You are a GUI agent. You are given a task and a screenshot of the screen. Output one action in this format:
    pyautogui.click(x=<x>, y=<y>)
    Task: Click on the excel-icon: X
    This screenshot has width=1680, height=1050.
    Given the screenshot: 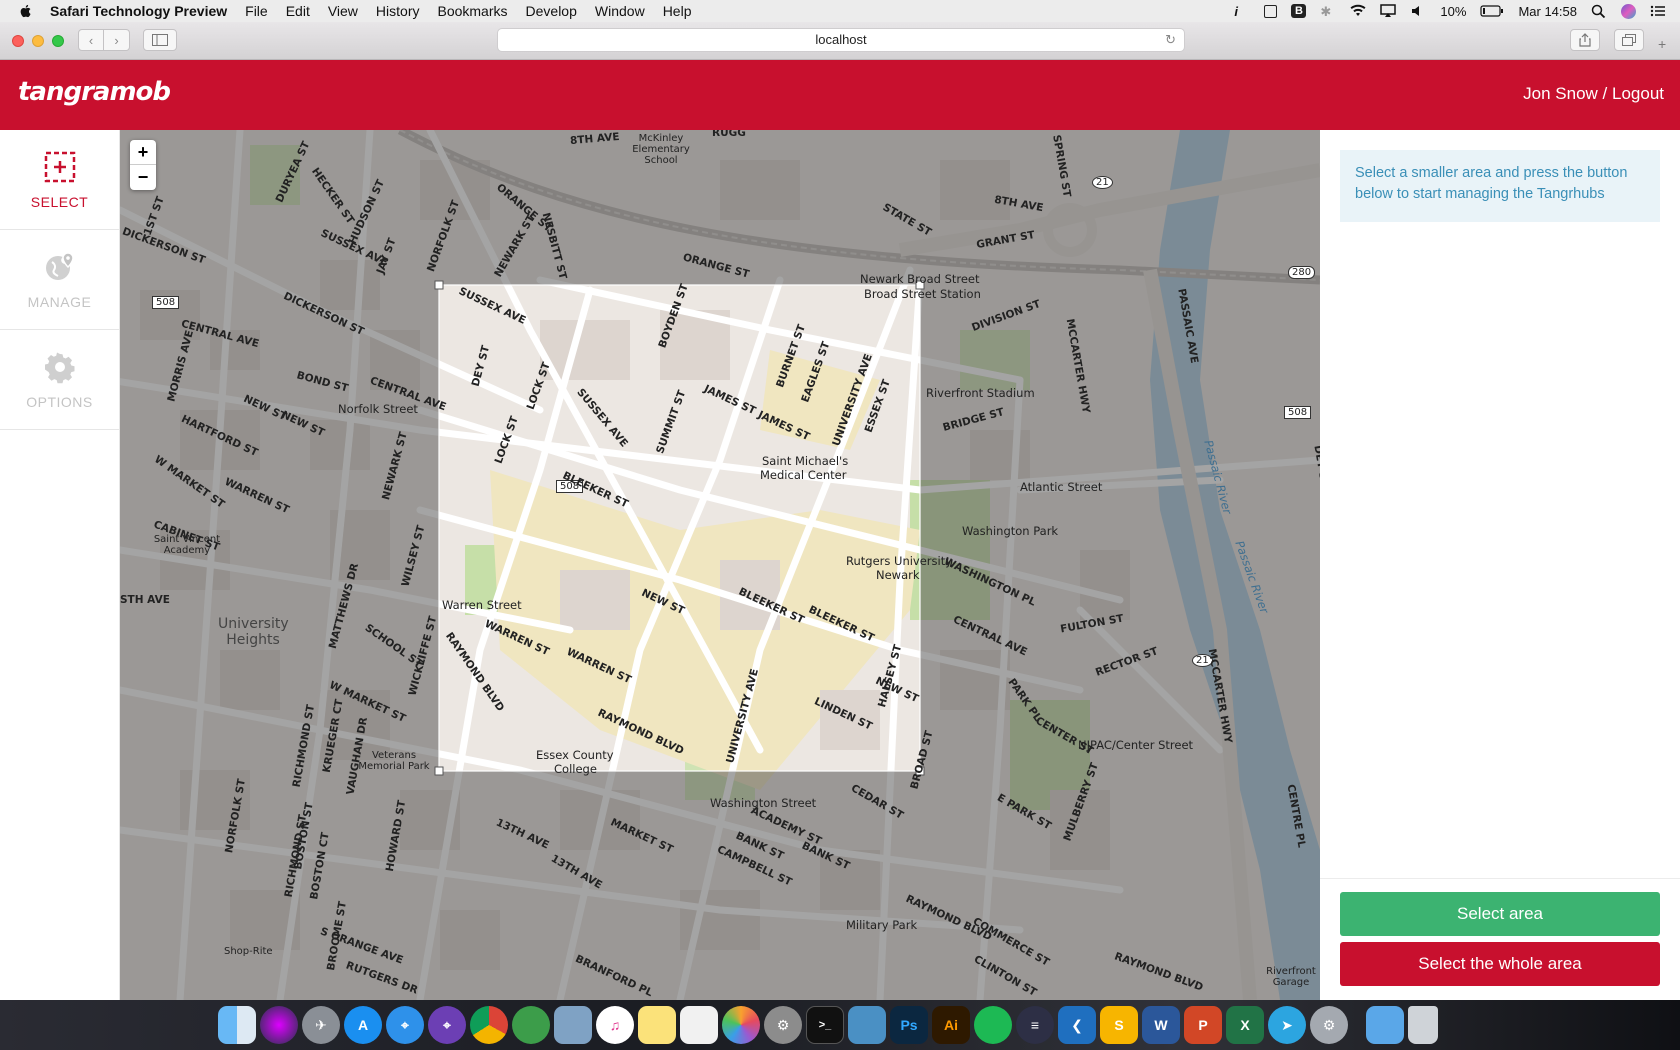 What is the action you would take?
    pyautogui.click(x=1245, y=1025)
    